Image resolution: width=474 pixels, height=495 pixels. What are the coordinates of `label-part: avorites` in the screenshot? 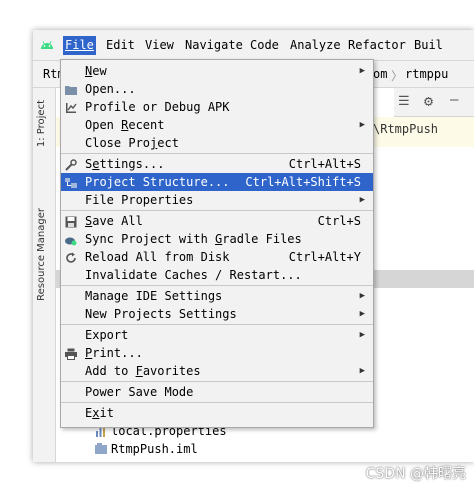 It's located at (171, 371).